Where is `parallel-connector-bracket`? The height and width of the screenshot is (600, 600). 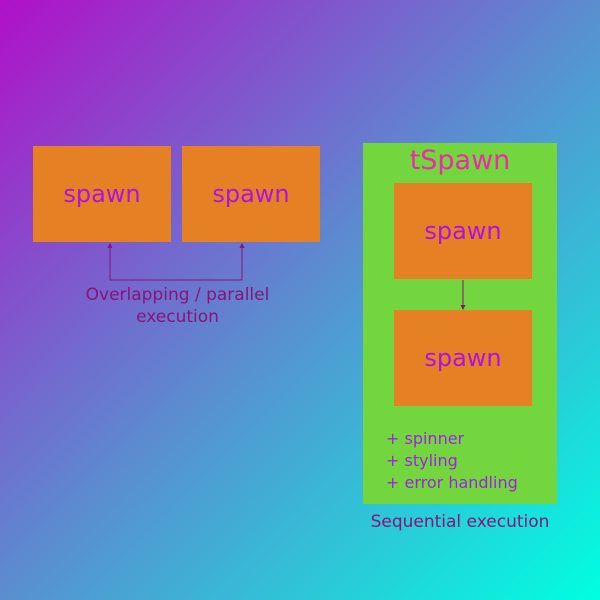
parallel-connector-bracket is located at coordinates (176, 263).